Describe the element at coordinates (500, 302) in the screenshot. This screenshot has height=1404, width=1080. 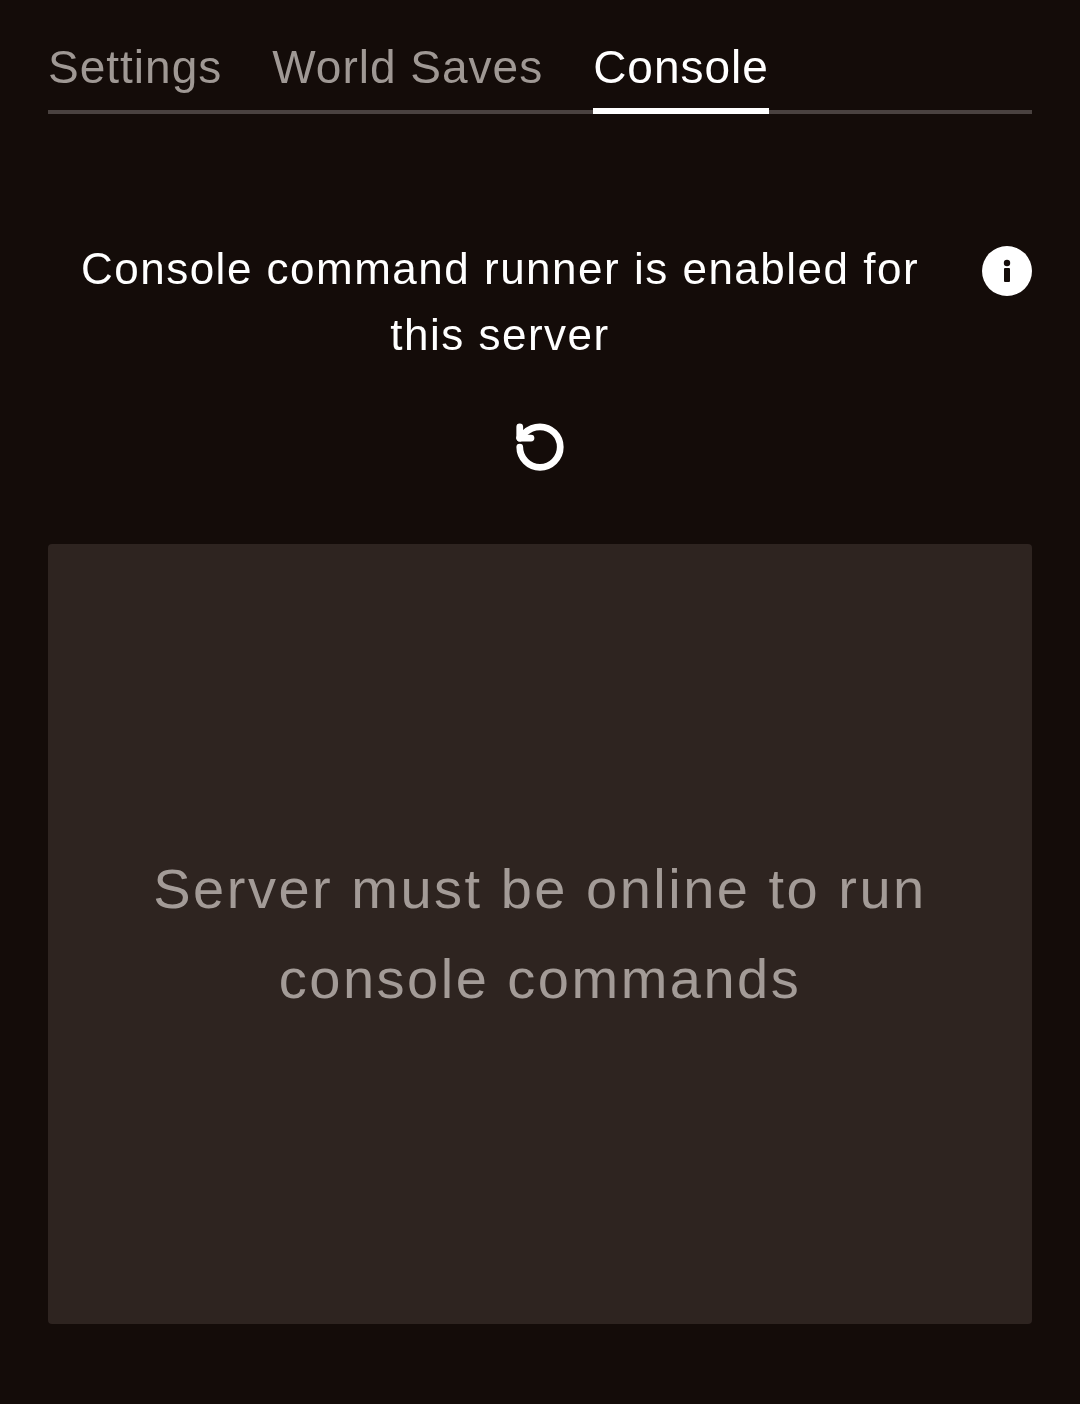
I see `status-text: Console command runner is enabled for this server` at that location.